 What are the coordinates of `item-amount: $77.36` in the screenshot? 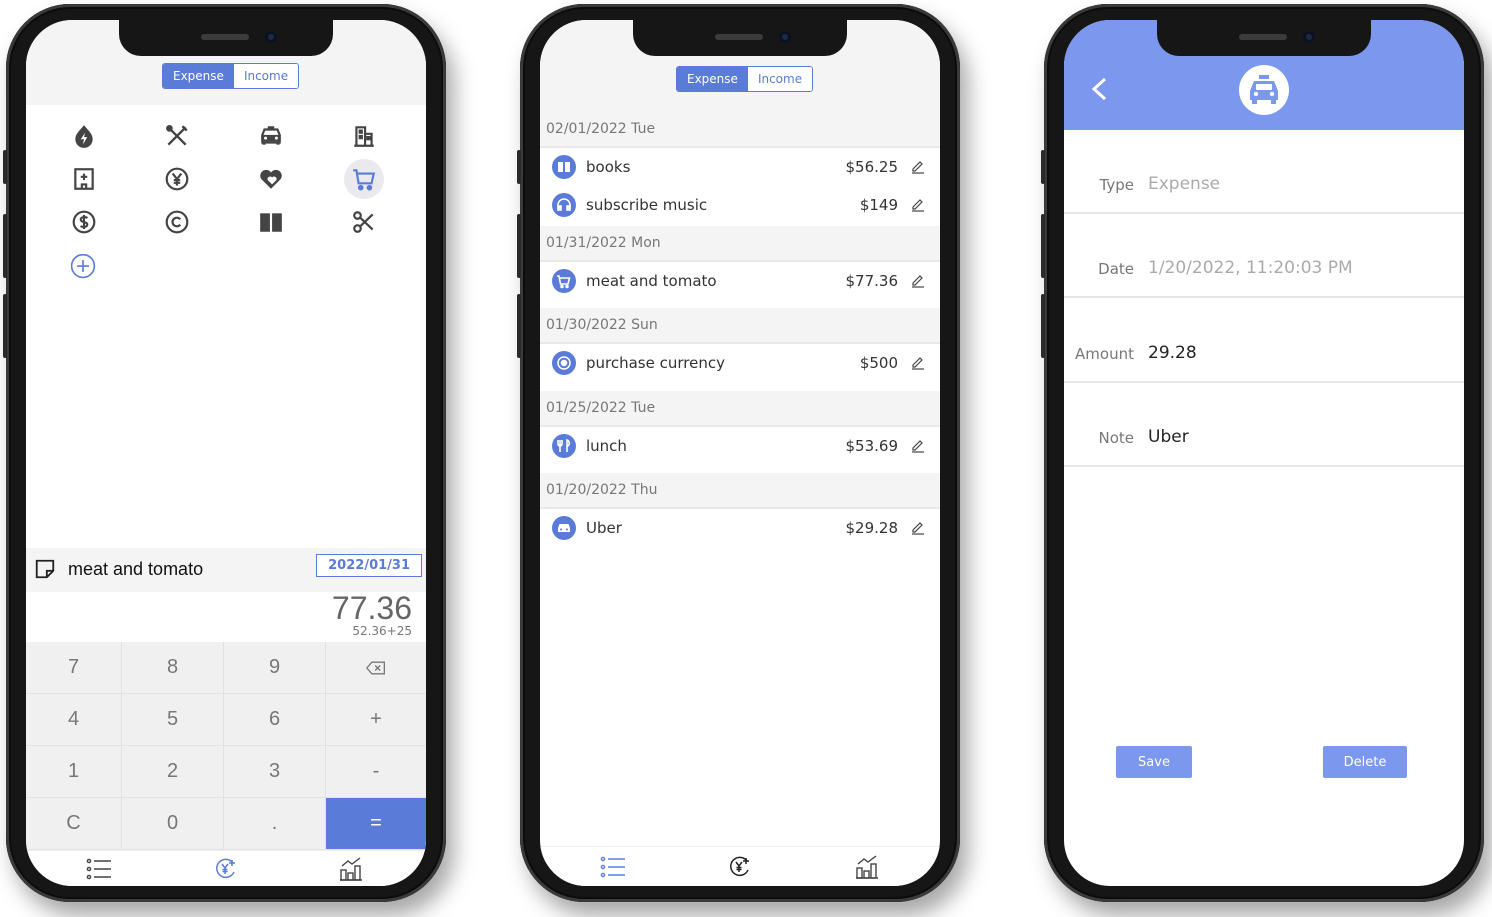 It's located at (872, 281).